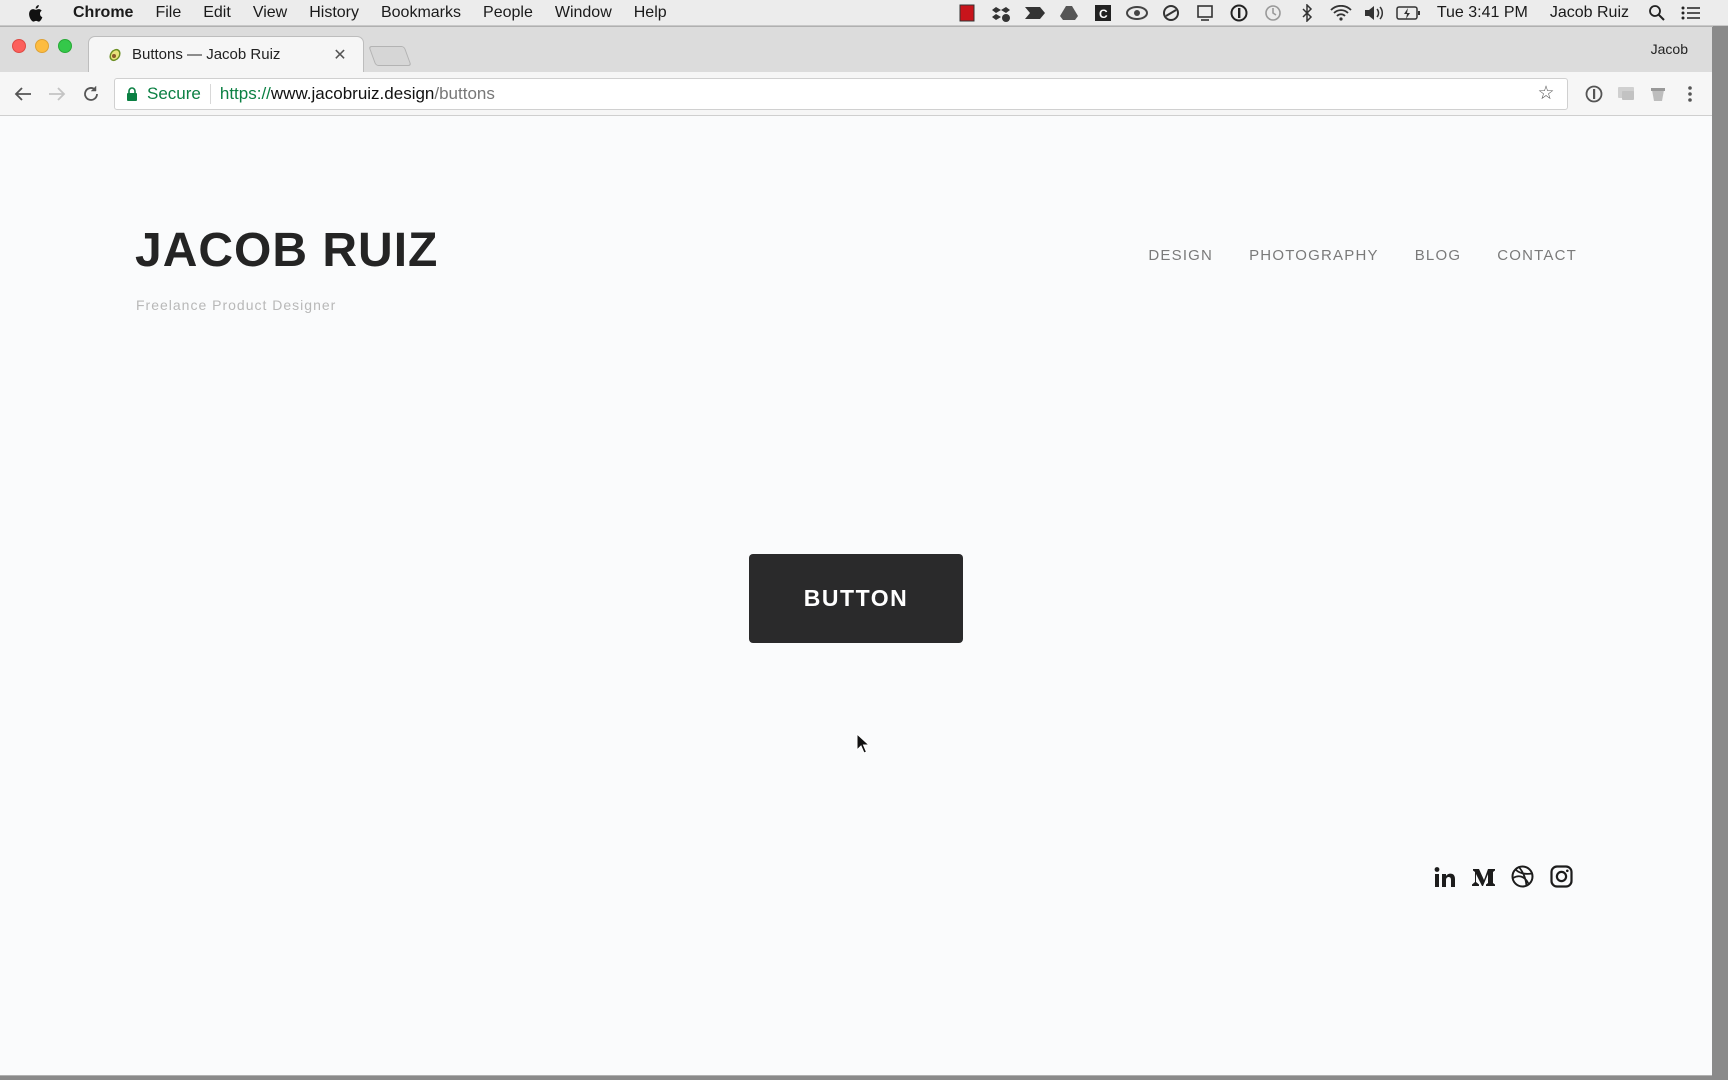 Image resolution: width=1728 pixels, height=1080 pixels. I want to click on menu-window: Window, so click(583, 13).